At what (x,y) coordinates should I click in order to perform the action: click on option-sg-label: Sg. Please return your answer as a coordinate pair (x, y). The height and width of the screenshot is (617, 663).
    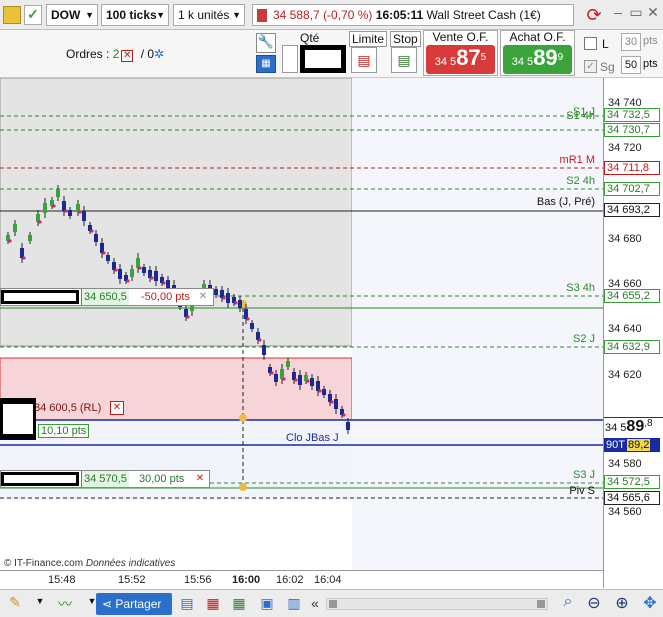
    Looking at the image, I should click on (607, 67).